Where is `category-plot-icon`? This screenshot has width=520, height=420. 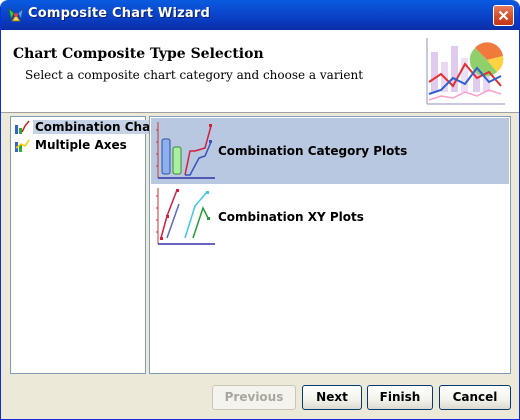 category-plot-icon is located at coordinates (185, 150).